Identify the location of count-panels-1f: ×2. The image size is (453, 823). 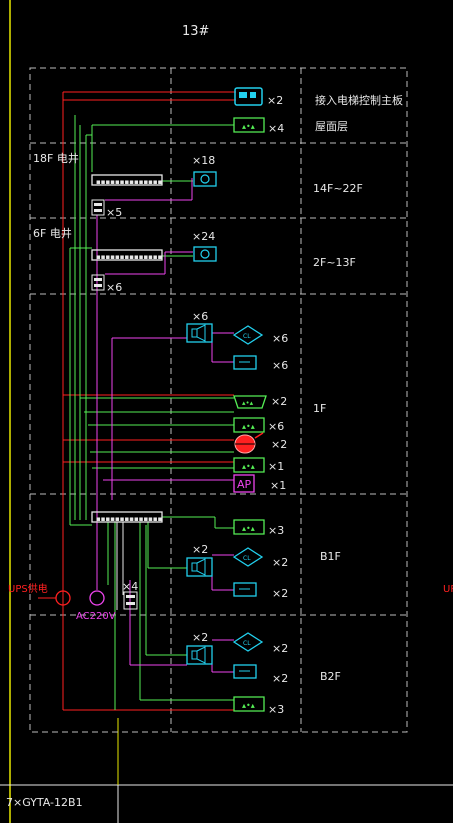
(279, 401).